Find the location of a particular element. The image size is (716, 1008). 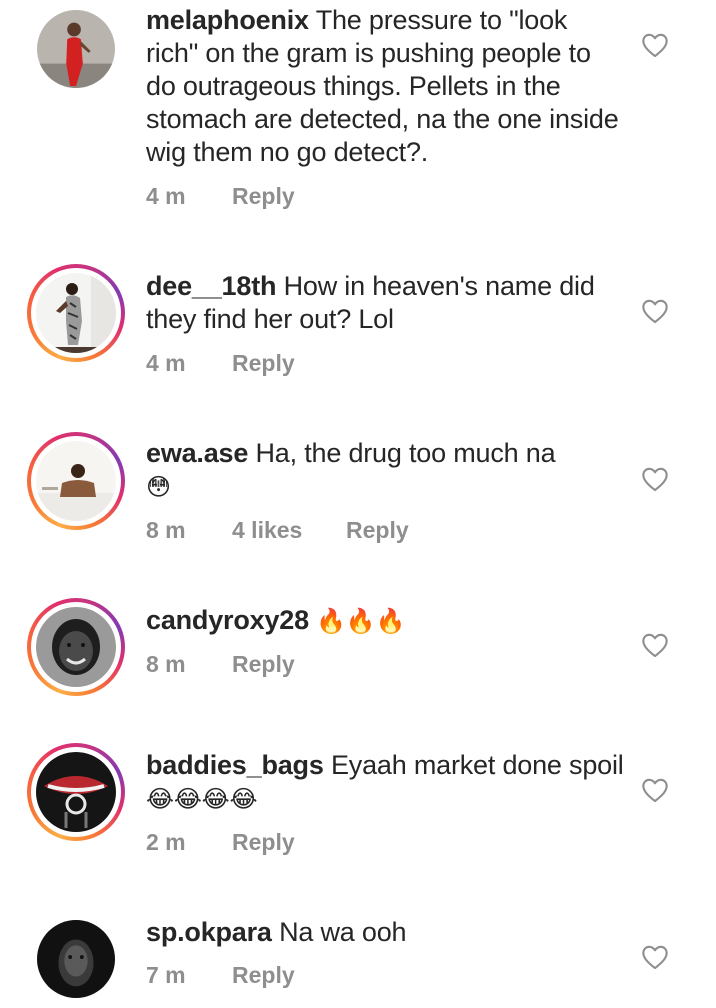

comment-timestamp: 7 m is located at coordinates (166, 975).